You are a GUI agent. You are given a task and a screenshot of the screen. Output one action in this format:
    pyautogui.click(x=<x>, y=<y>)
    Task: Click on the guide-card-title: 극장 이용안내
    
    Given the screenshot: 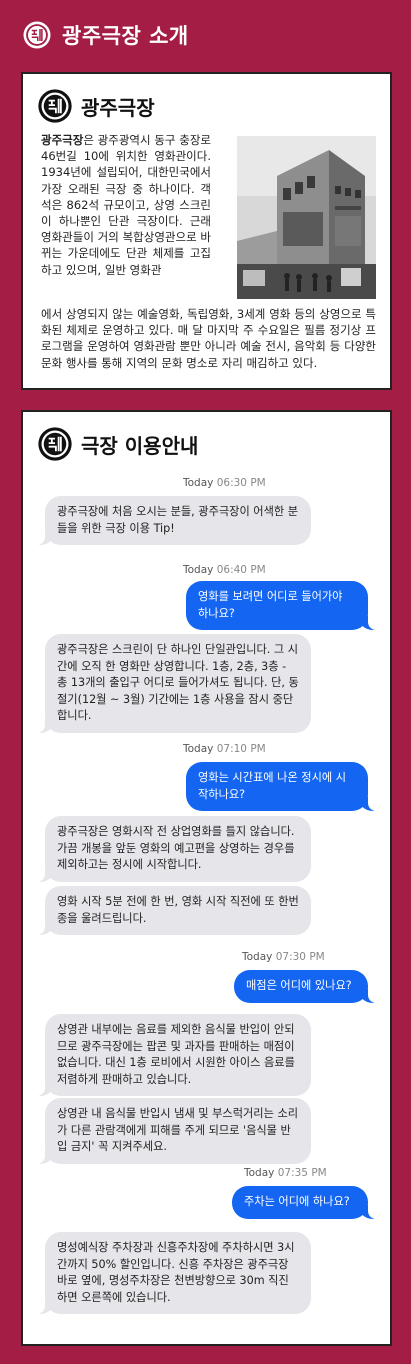 What is the action you would take?
    pyautogui.click(x=117, y=444)
    